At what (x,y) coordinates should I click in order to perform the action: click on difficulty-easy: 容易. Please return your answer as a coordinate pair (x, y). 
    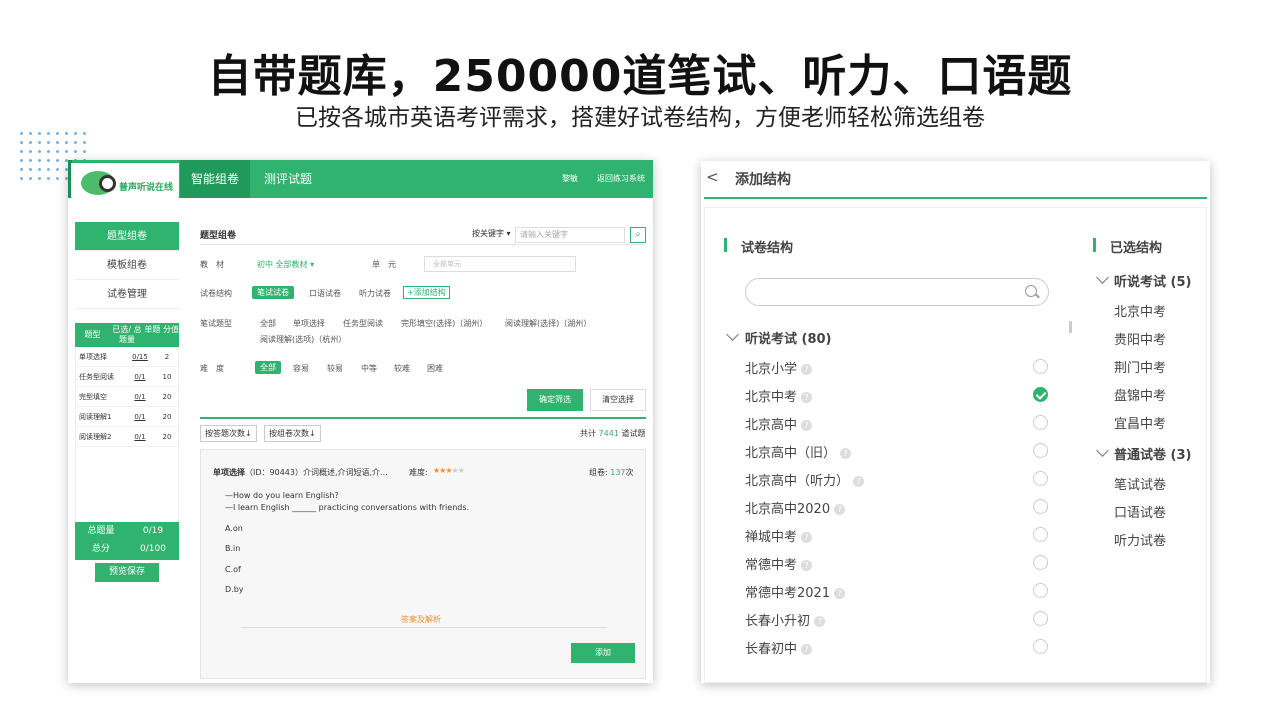
    Looking at the image, I should click on (301, 368).